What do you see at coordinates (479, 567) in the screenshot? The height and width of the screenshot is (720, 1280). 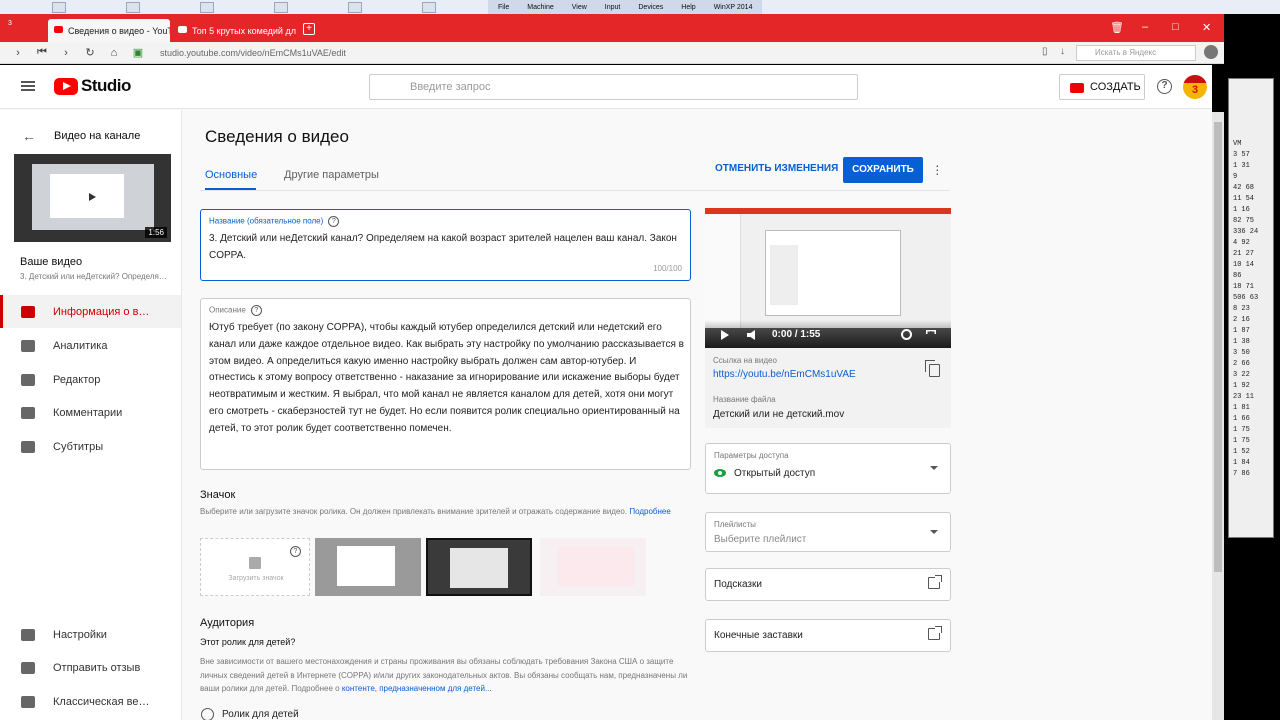 I see `thumbnail-option-selected` at bounding box center [479, 567].